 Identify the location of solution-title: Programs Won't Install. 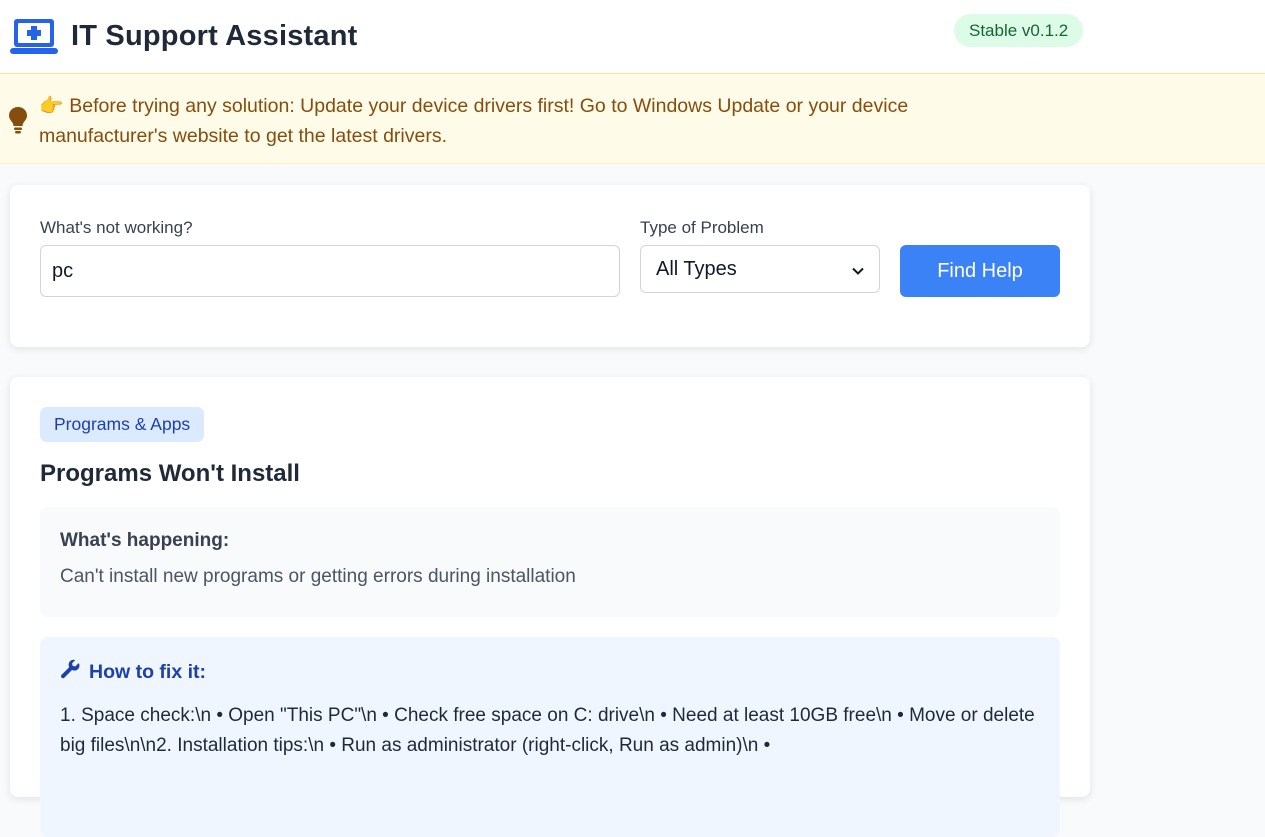
(170, 473).